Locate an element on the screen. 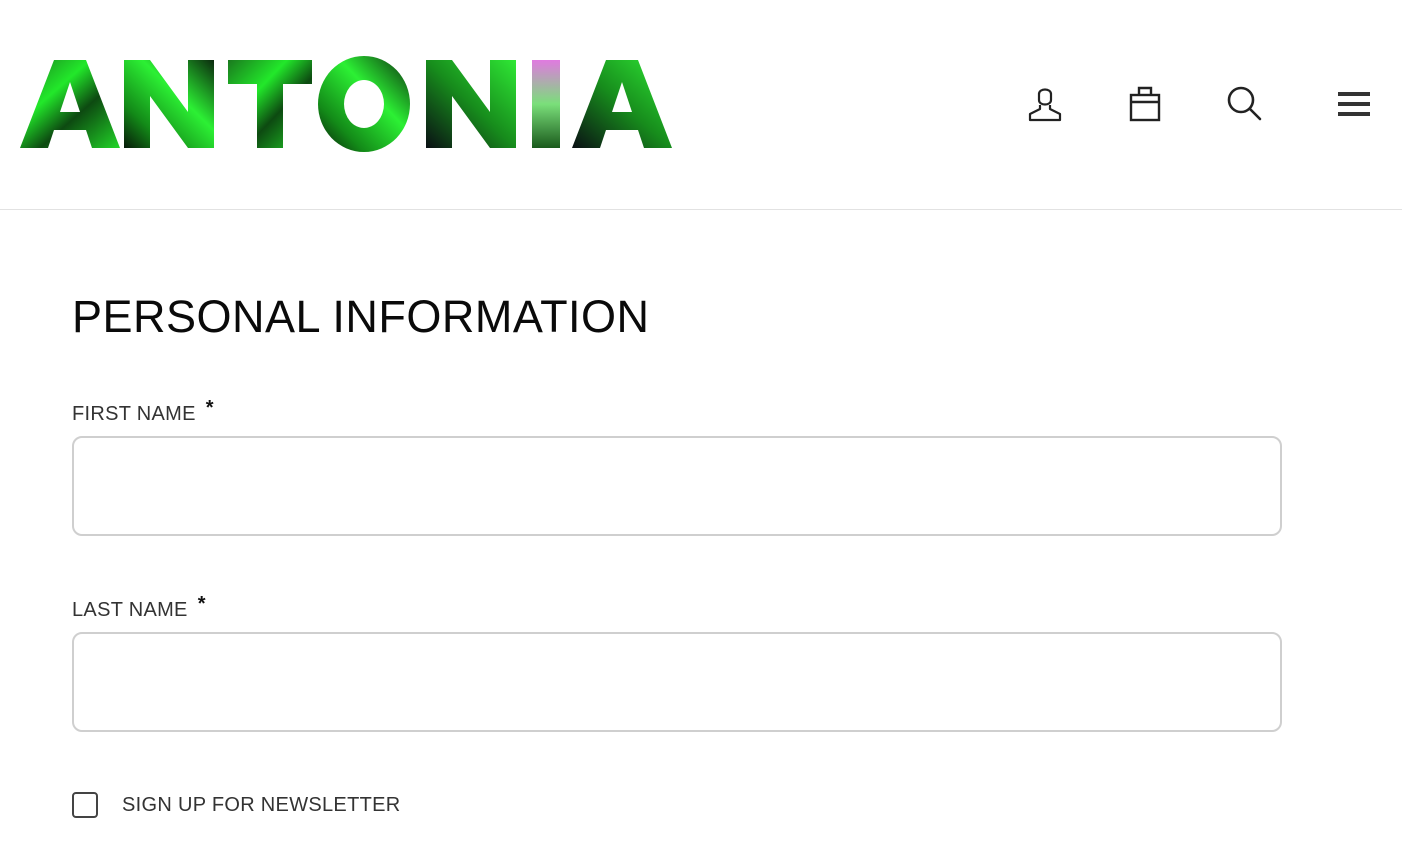  shopping-bag-icon is located at coordinates (1145, 104).